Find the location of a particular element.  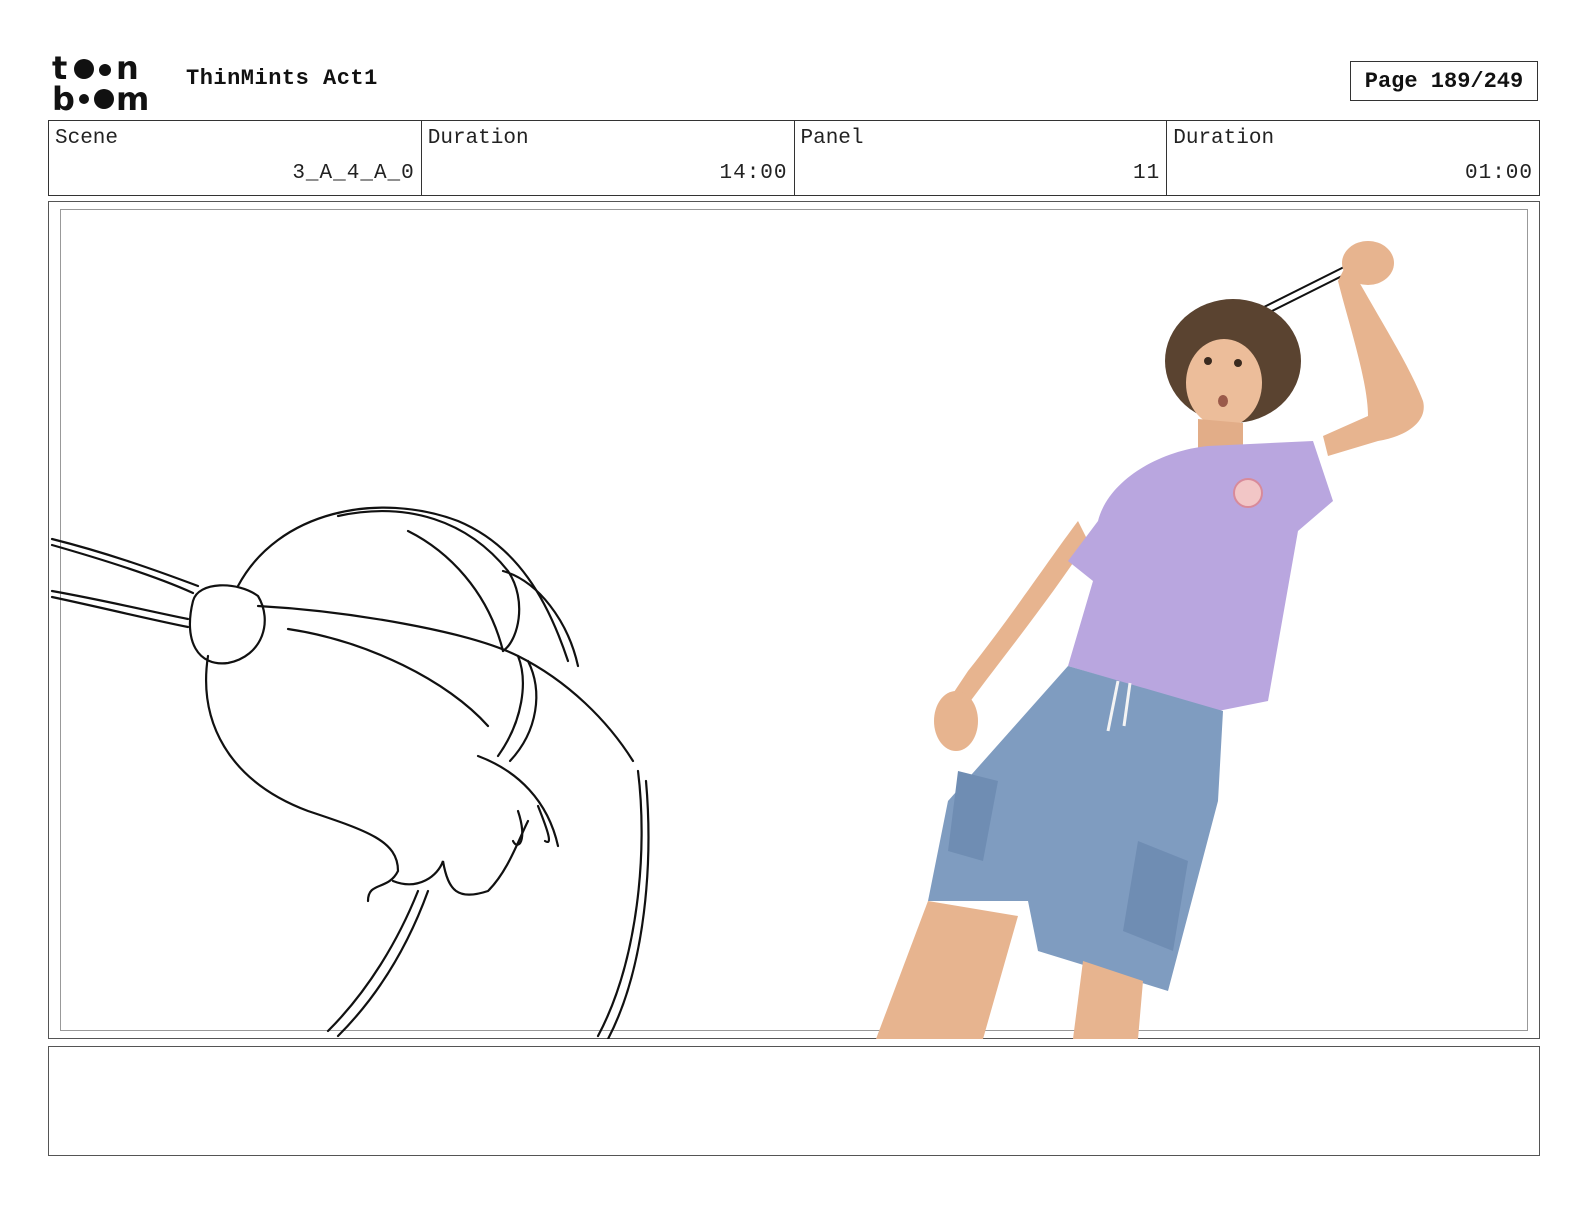

scene-cell: Scene 3_A_4_A_0 is located at coordinates (235, 158).